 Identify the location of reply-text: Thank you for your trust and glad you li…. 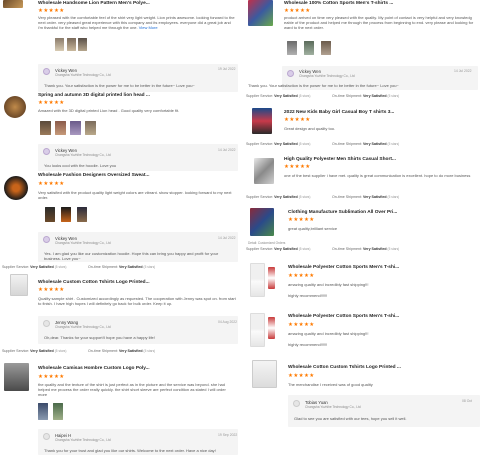
(130, 450).